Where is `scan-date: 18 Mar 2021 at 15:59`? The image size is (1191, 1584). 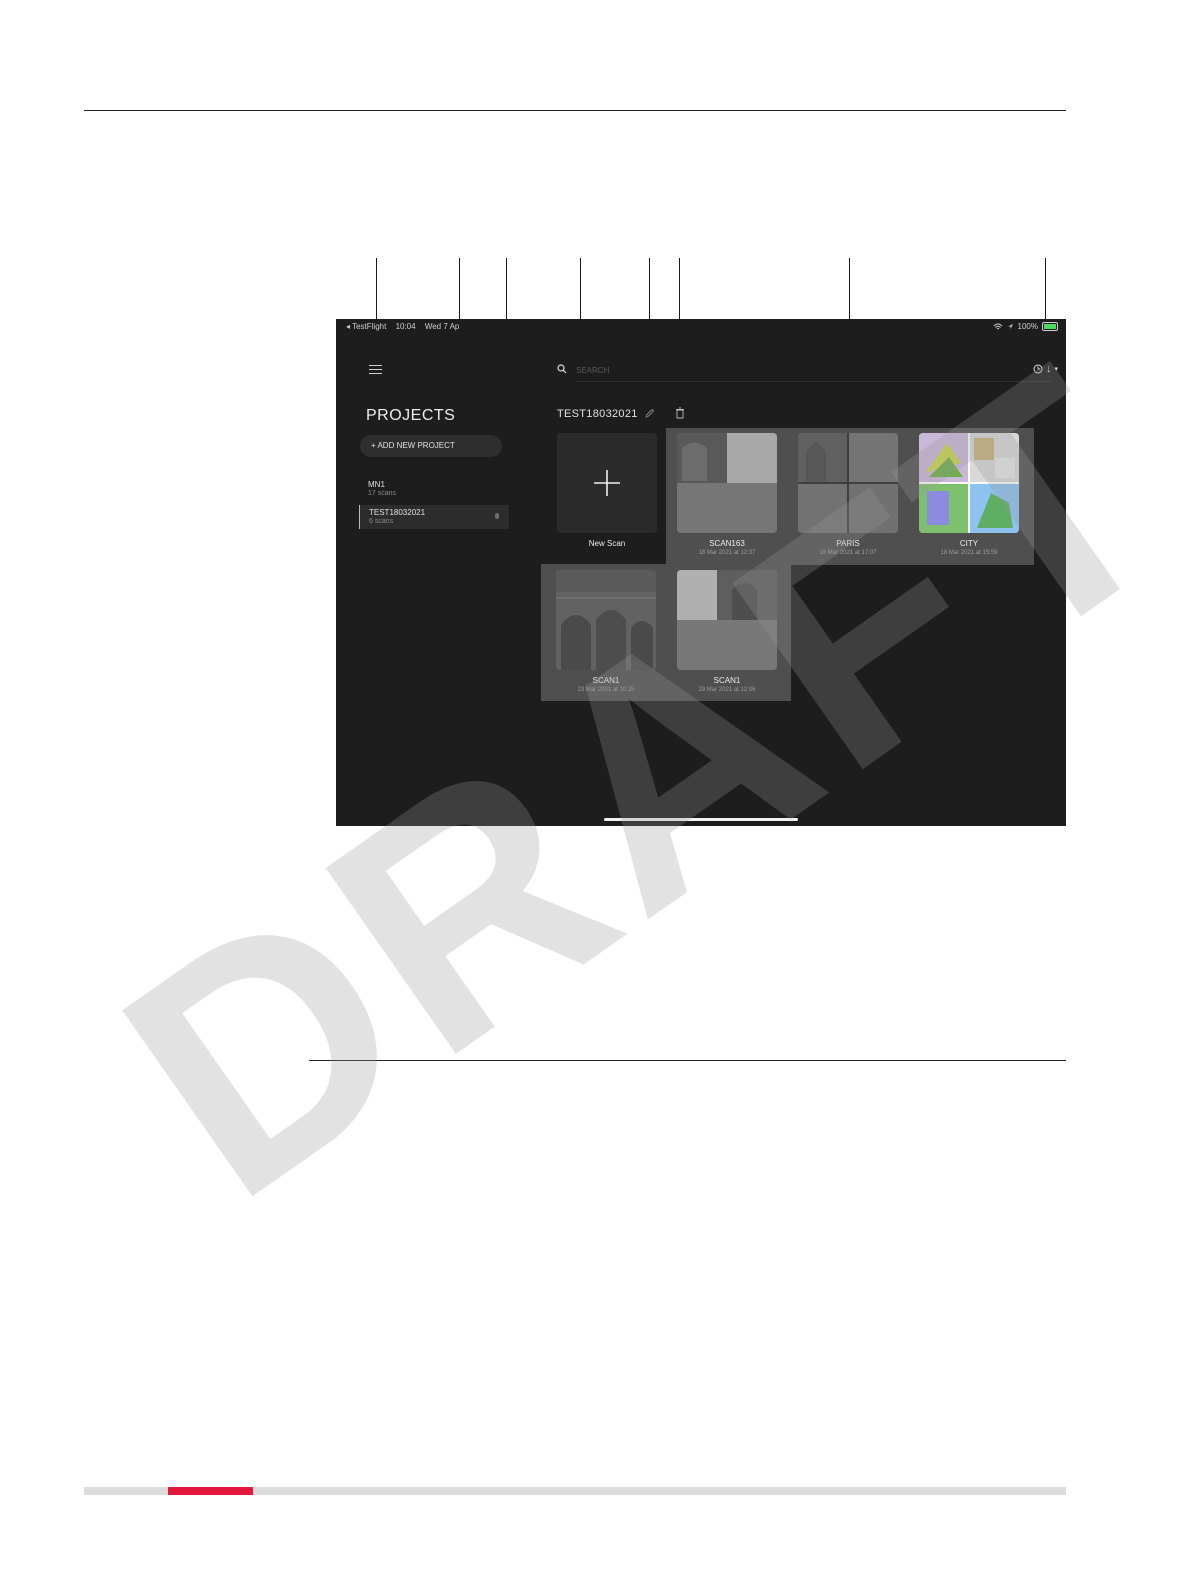 scan-date: 18 Mar 2021 at 15:59 is located at coordinates (969, 553).